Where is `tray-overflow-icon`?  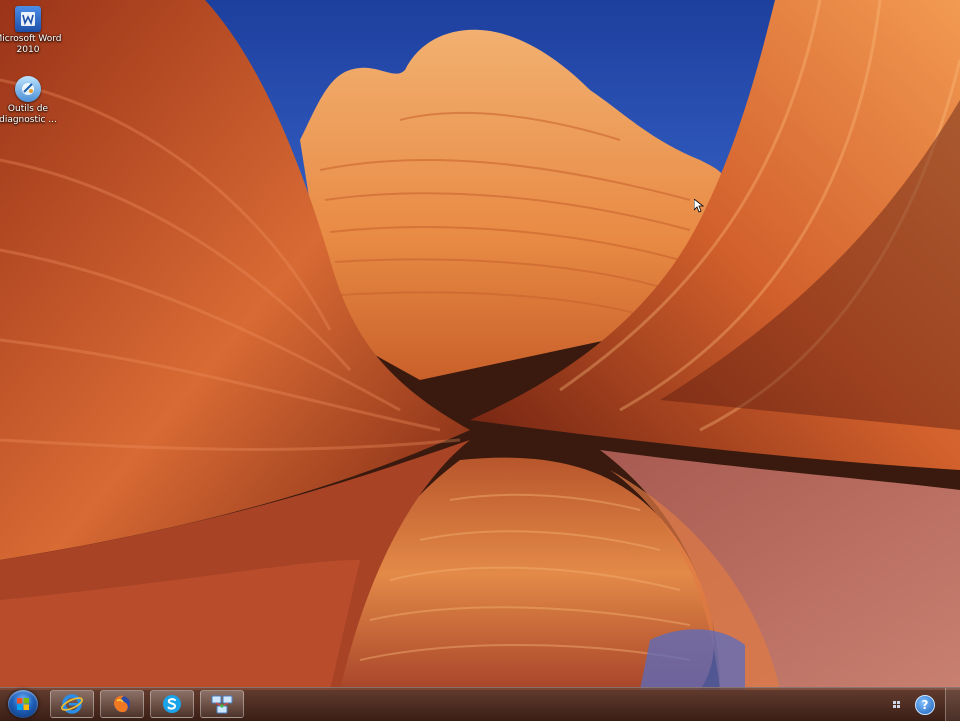 tray-overflow-icon is located at coordinates (897, 705).